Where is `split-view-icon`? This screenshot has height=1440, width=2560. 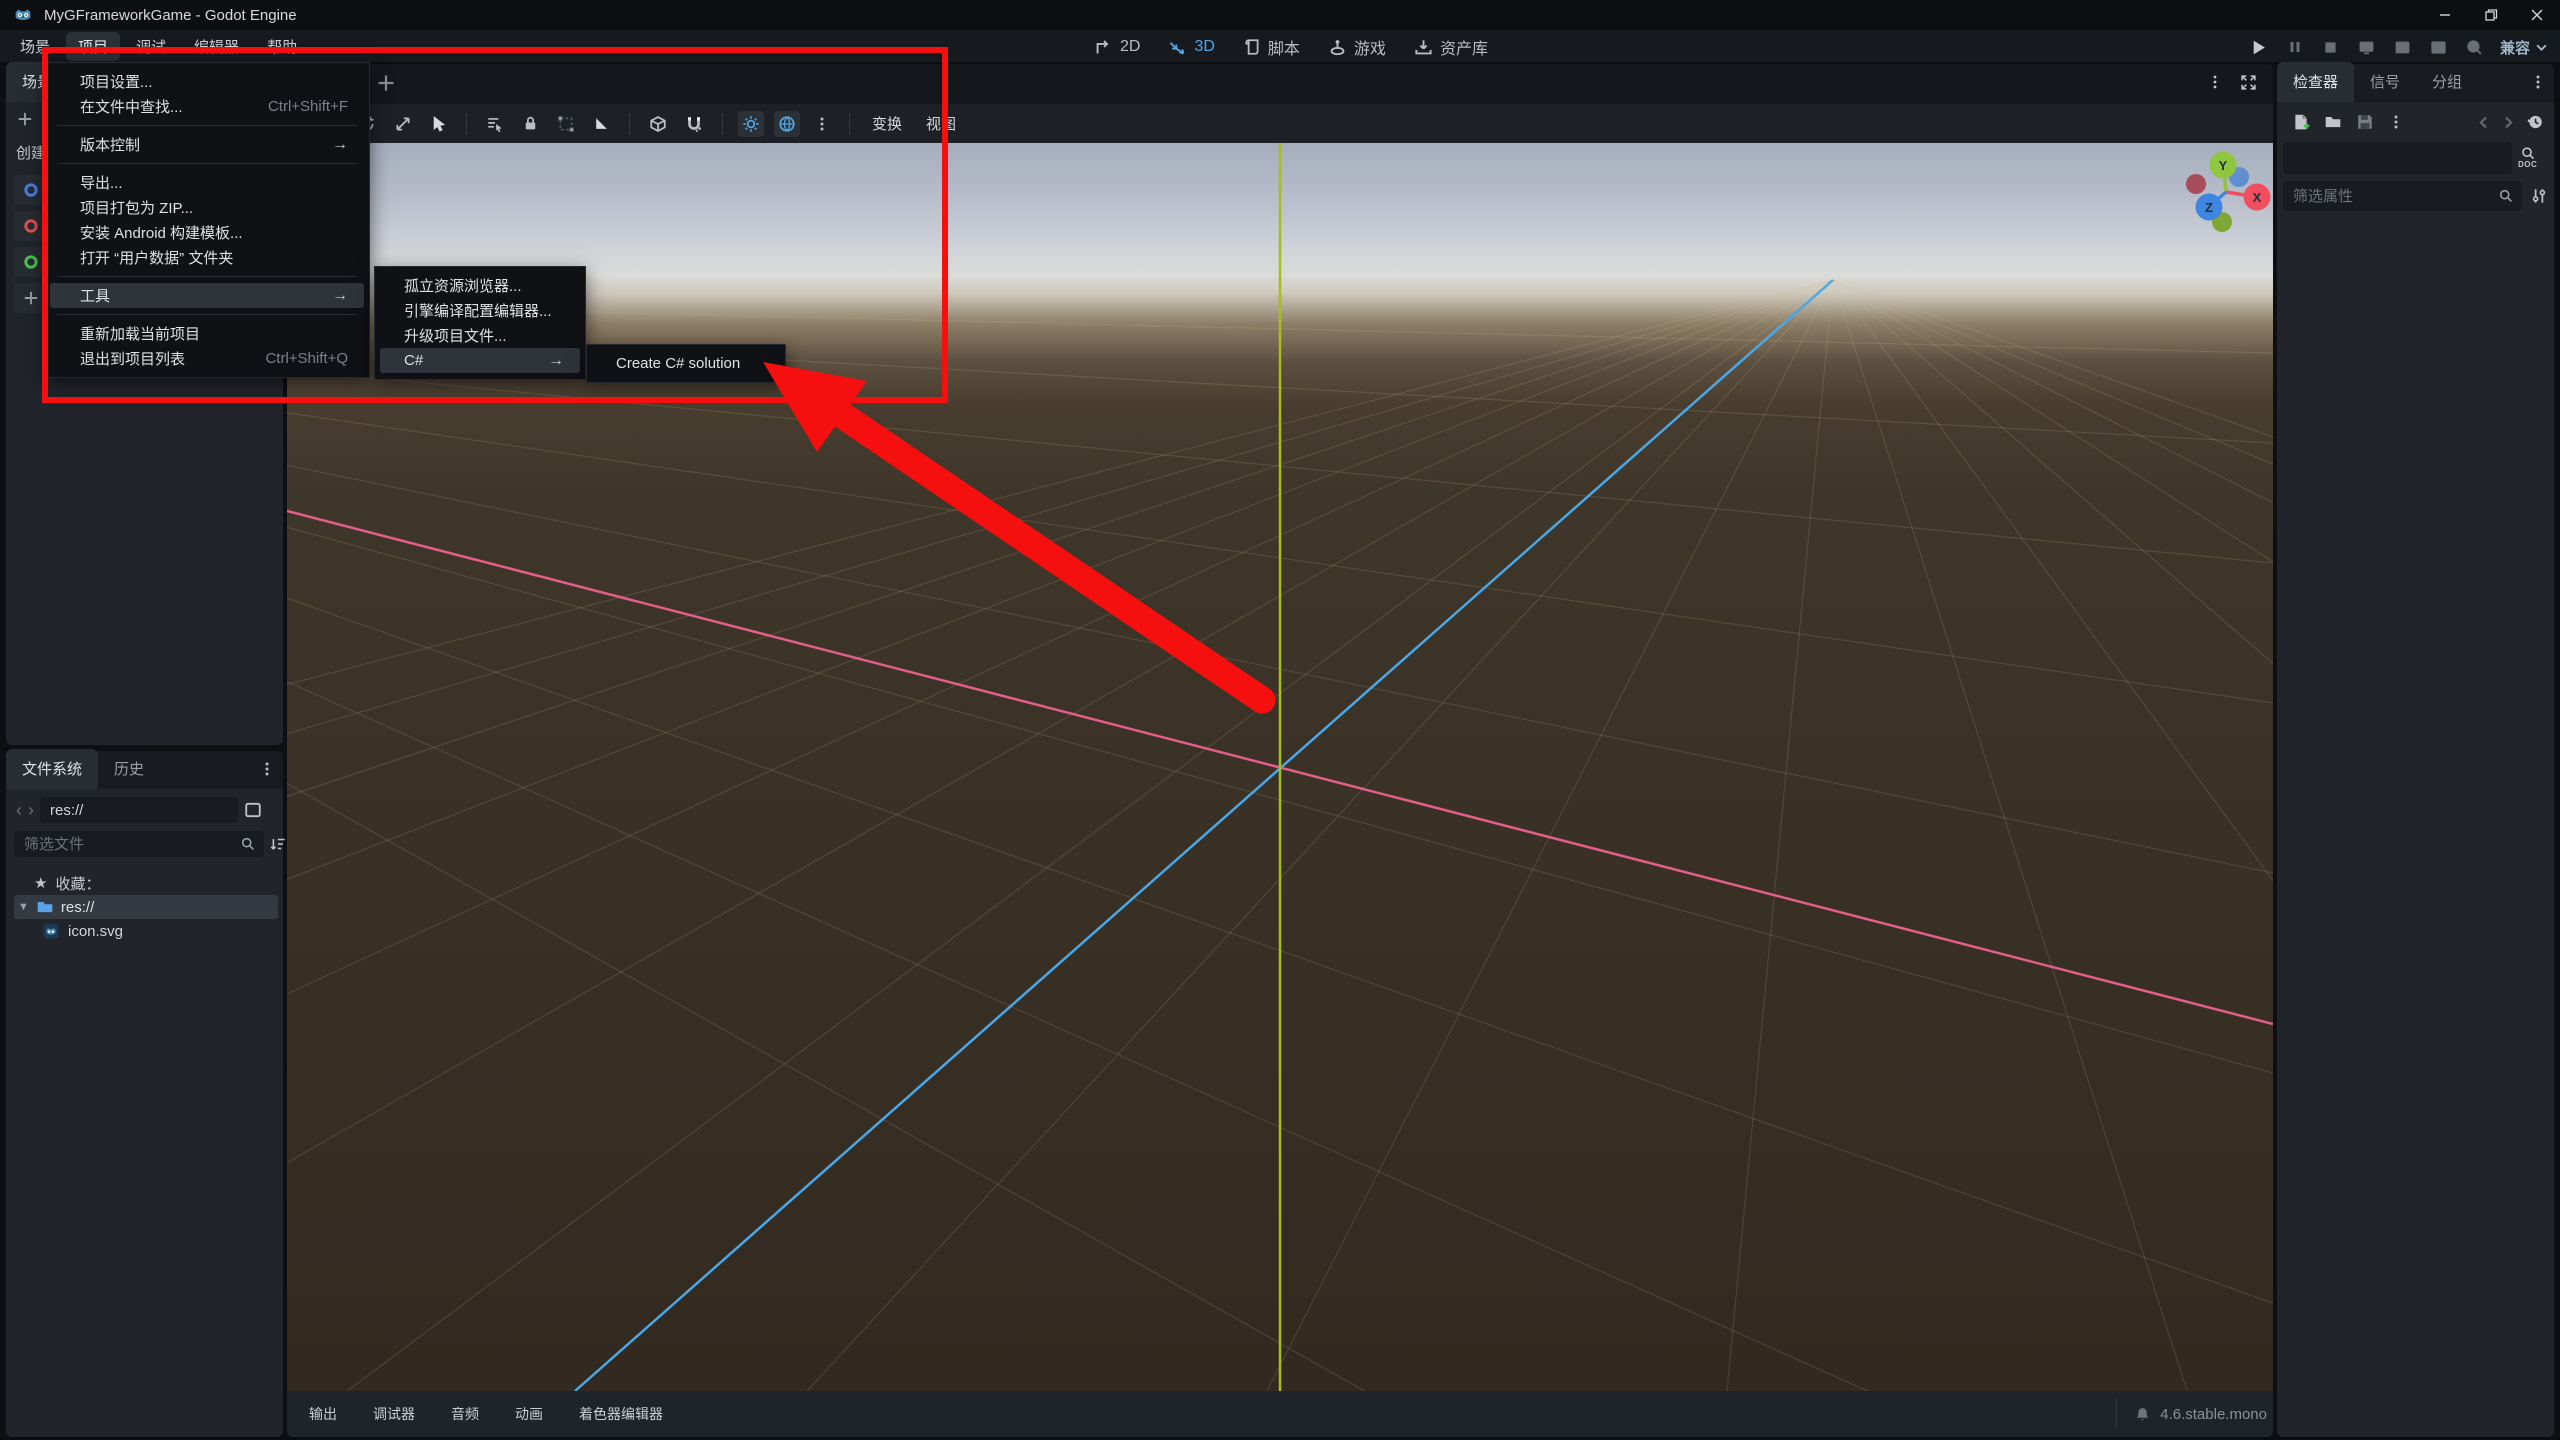
split-view-icon is located at coordinates (253, 810).